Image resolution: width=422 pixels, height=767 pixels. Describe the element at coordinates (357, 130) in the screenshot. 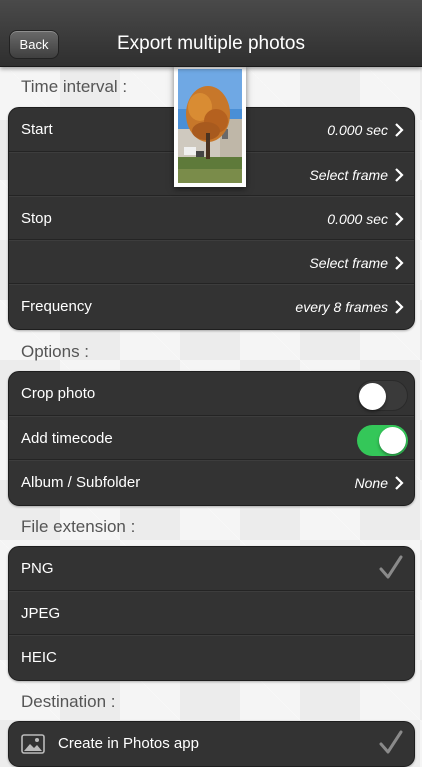

I see `start-value: 0.000 sec` at that location.